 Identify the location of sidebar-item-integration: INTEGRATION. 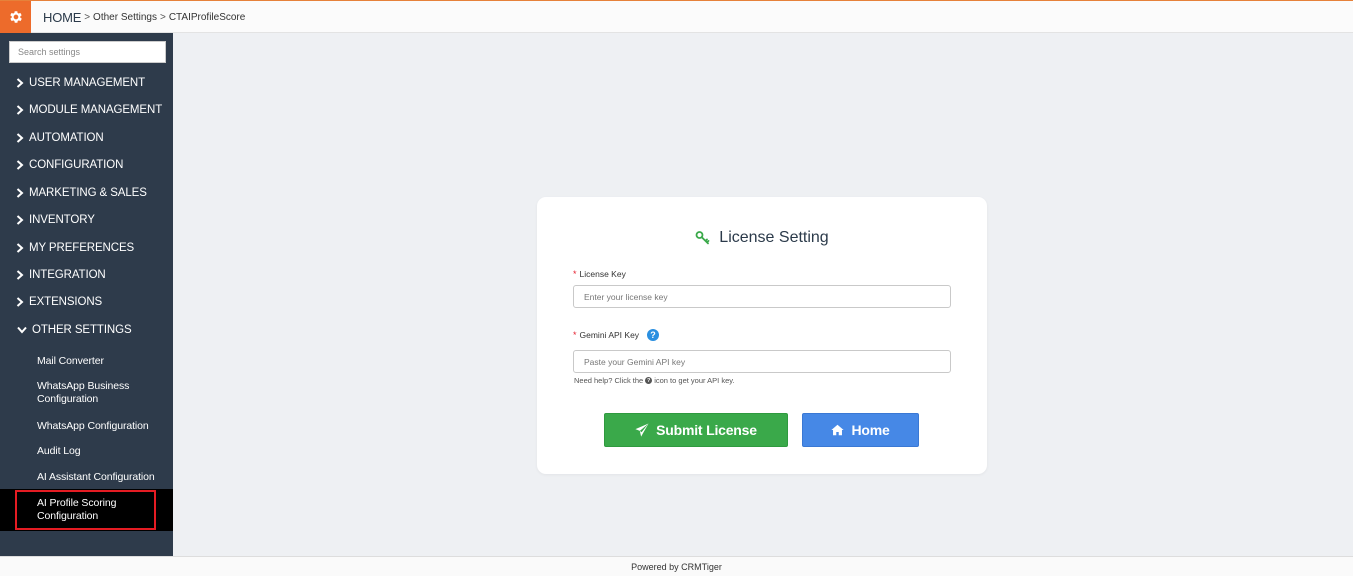
(60, 275).